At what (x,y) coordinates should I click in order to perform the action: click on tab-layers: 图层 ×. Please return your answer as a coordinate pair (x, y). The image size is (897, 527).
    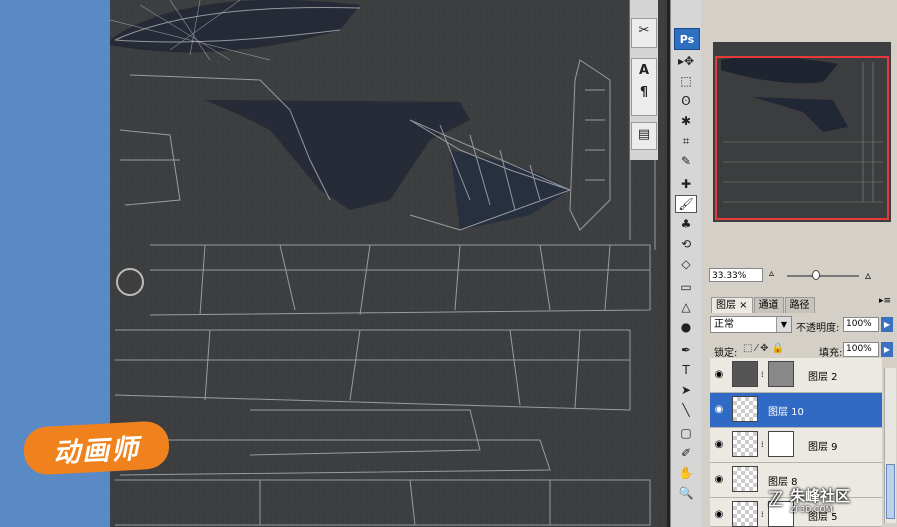
    Looking at the image, I should click on (732, 305).